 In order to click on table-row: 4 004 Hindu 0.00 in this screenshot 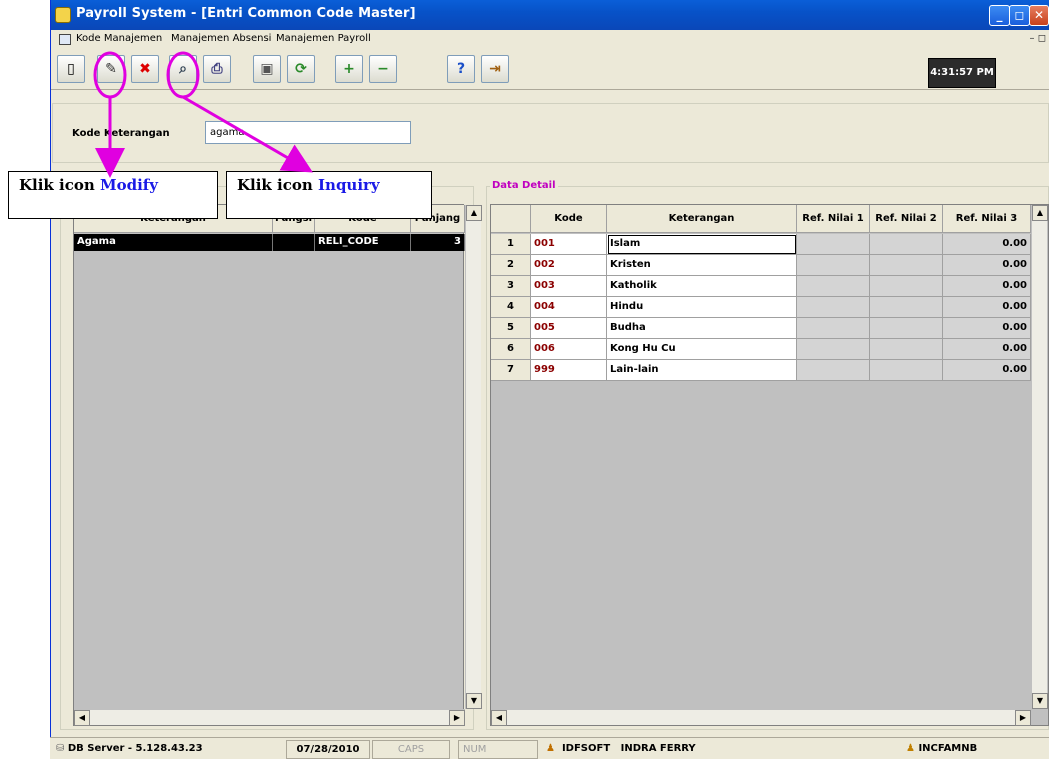, I will do `click(761, 307)`.